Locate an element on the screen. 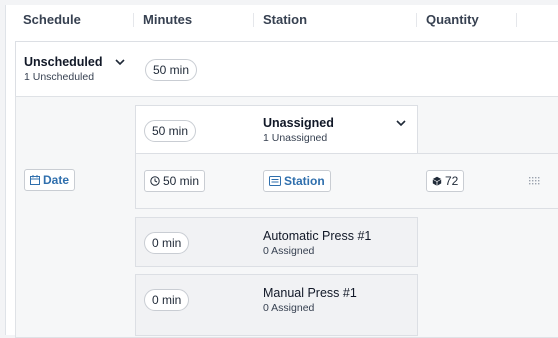  station-button: Station is located at coordinates (297, 181).